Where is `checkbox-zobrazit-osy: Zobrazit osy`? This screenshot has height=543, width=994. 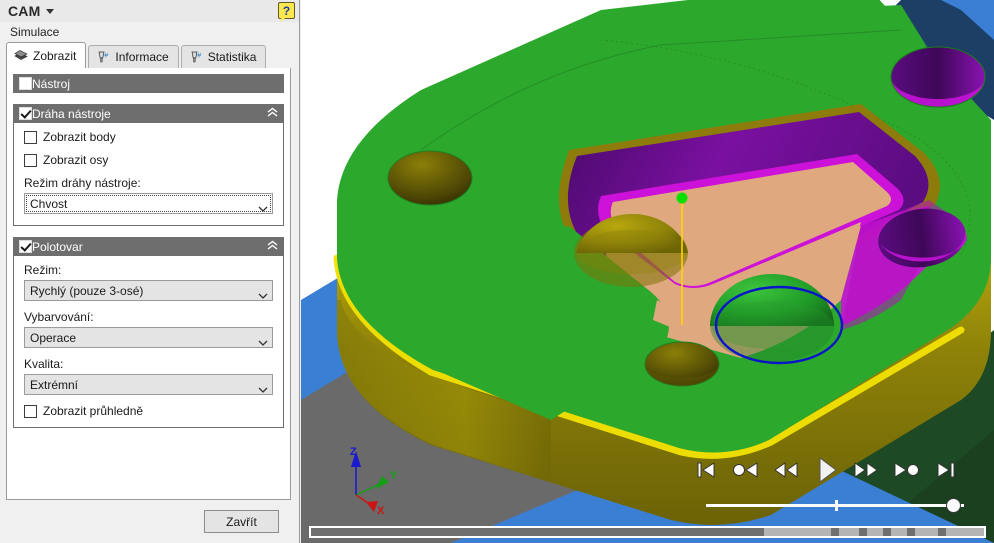
checkbox-zobrazit-osy: Zobrazit osy is located at coordinates (148, 160).